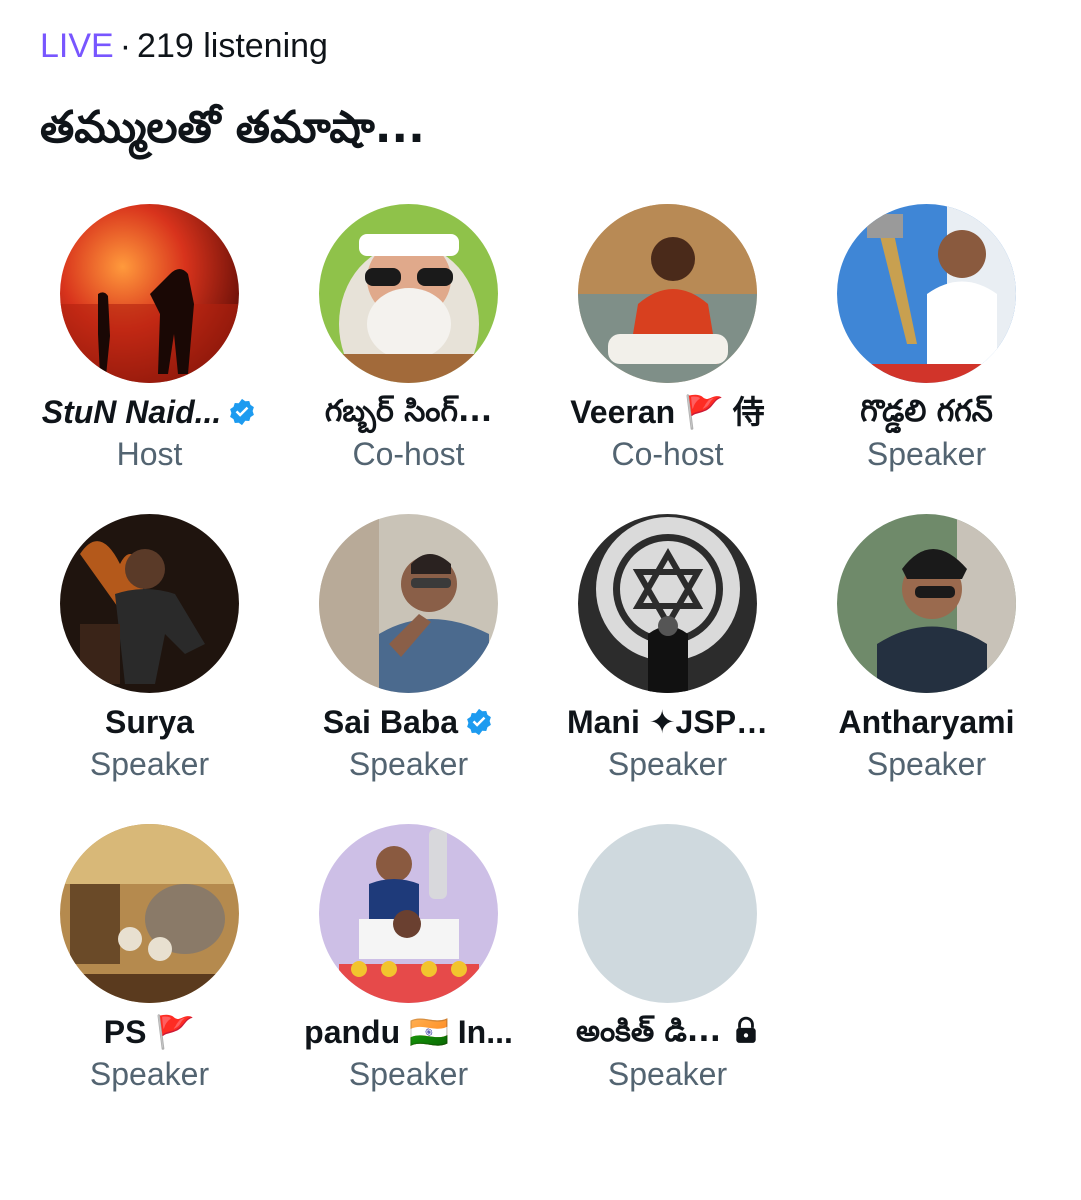  Describe the element at coordinates (926, 722) in the screenshot. I see `participant-name: Antharyami` at that location.